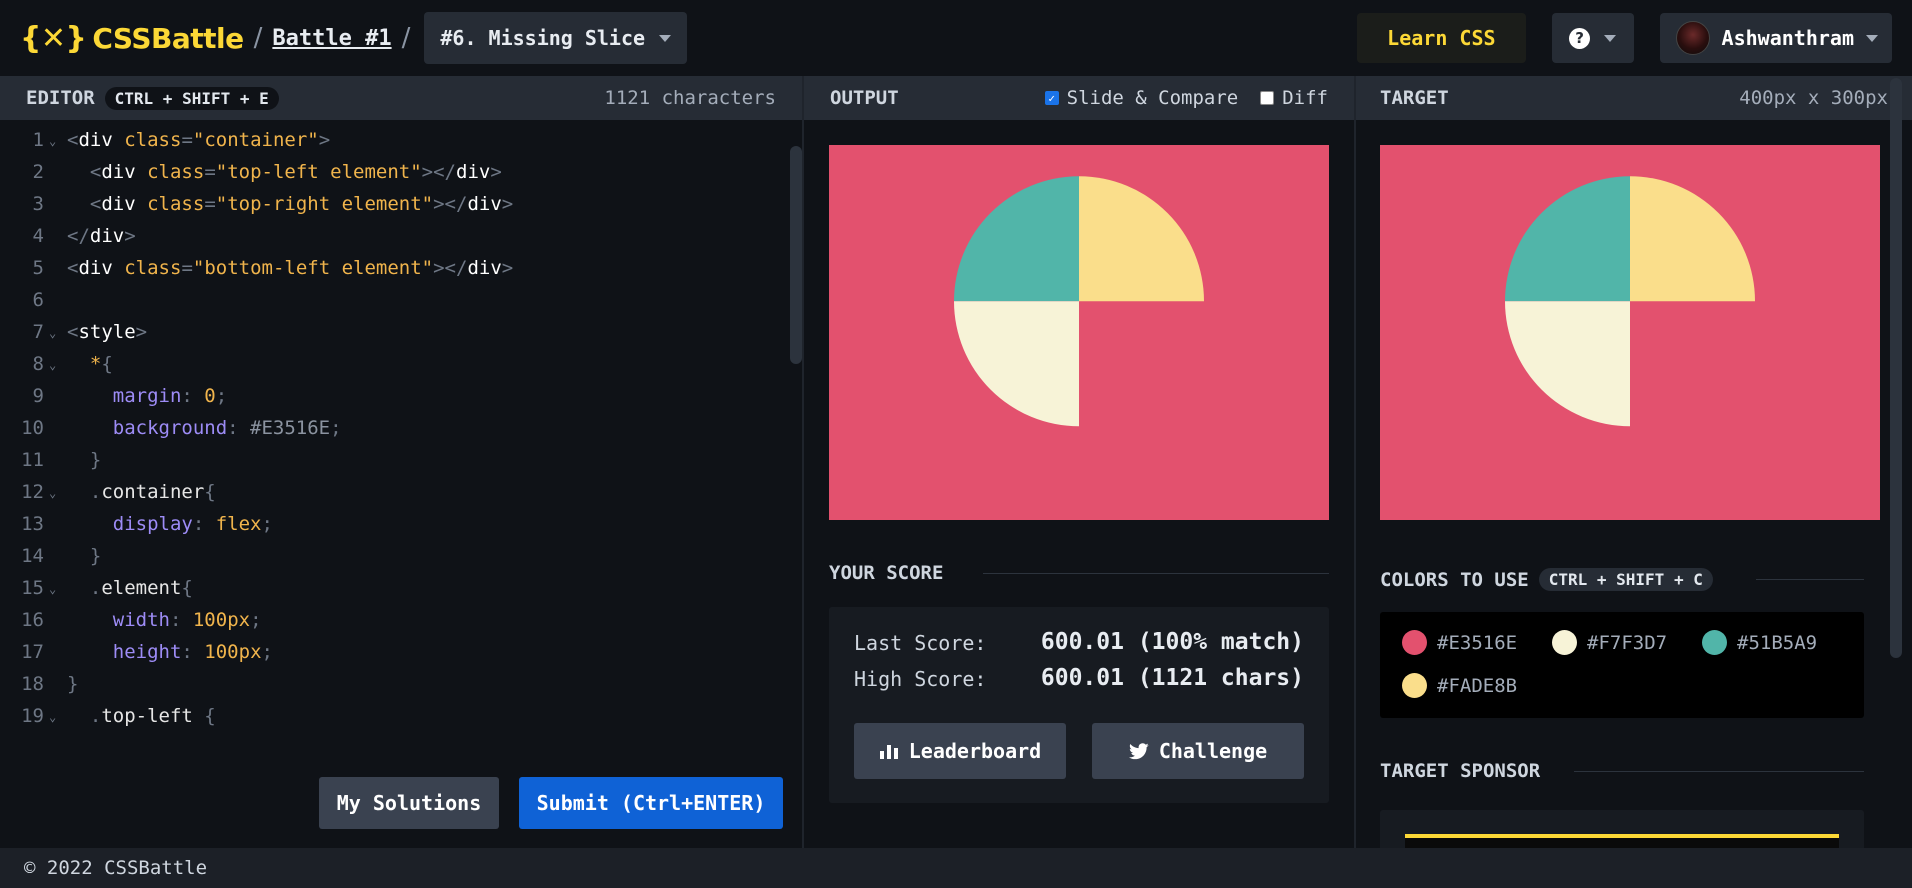  Describe the element at coordinates (1198, 751) in the screenshot. I see `challenge-button: Challenge` at that location.